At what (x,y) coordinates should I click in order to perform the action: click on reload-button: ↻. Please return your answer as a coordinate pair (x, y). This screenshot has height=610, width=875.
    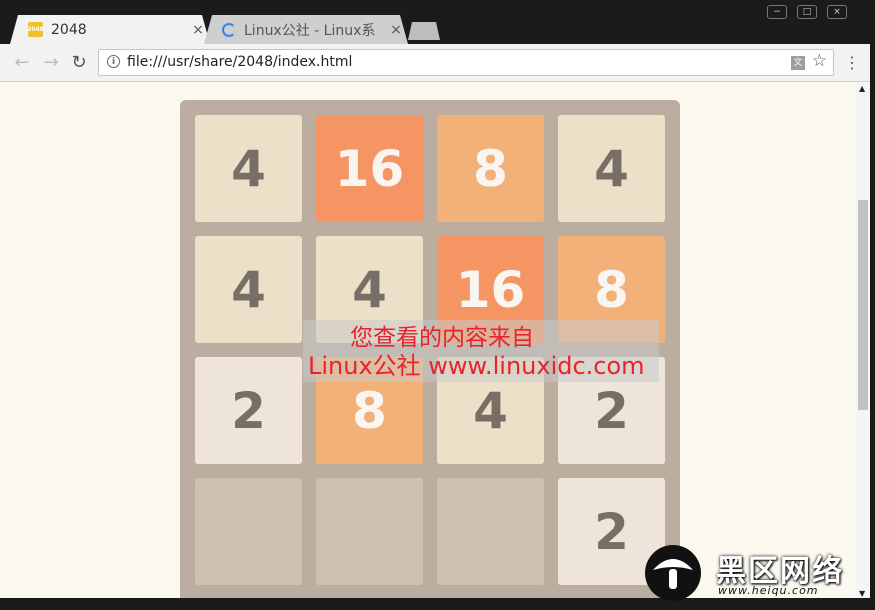
    Looking at the image, I should click on (79, 63).